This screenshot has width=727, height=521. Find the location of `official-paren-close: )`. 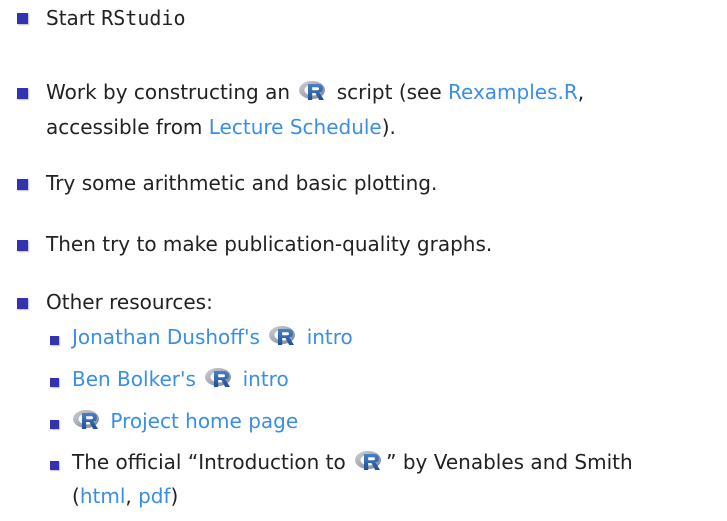

official-paren-close: ) is located at coordinates (174, 496).